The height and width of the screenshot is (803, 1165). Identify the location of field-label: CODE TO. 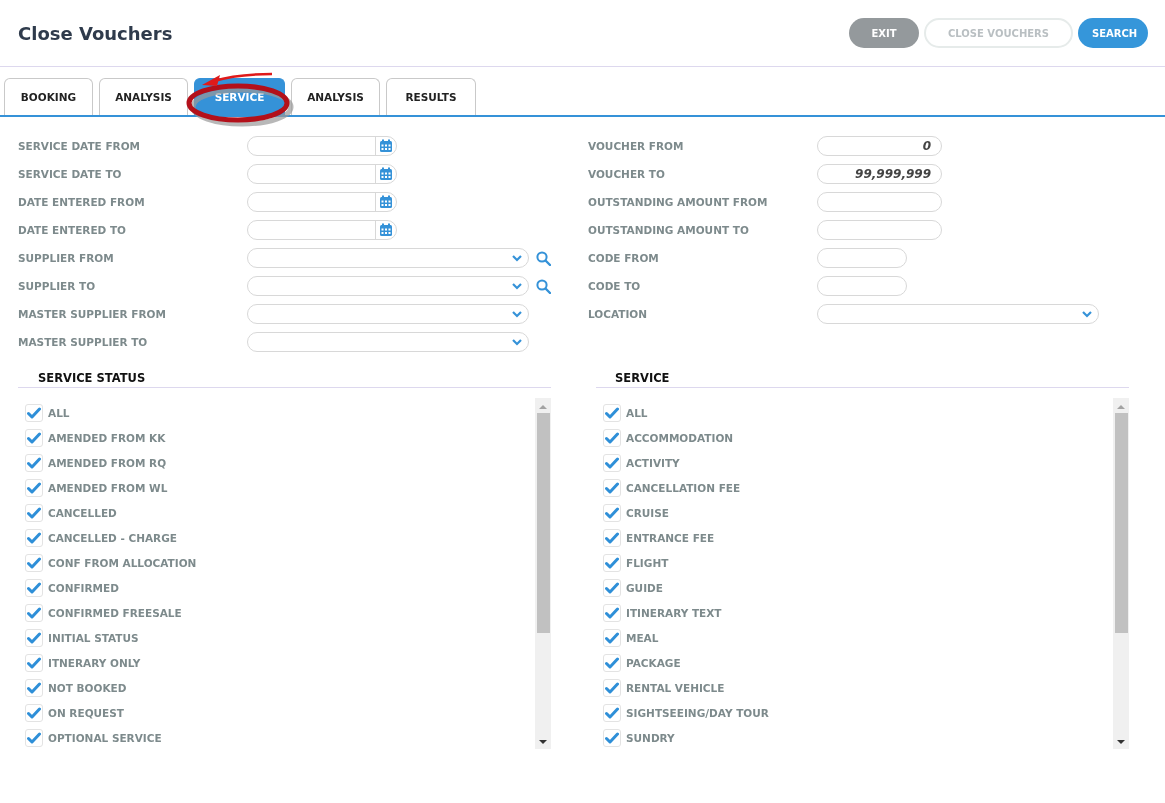
(615, 286).